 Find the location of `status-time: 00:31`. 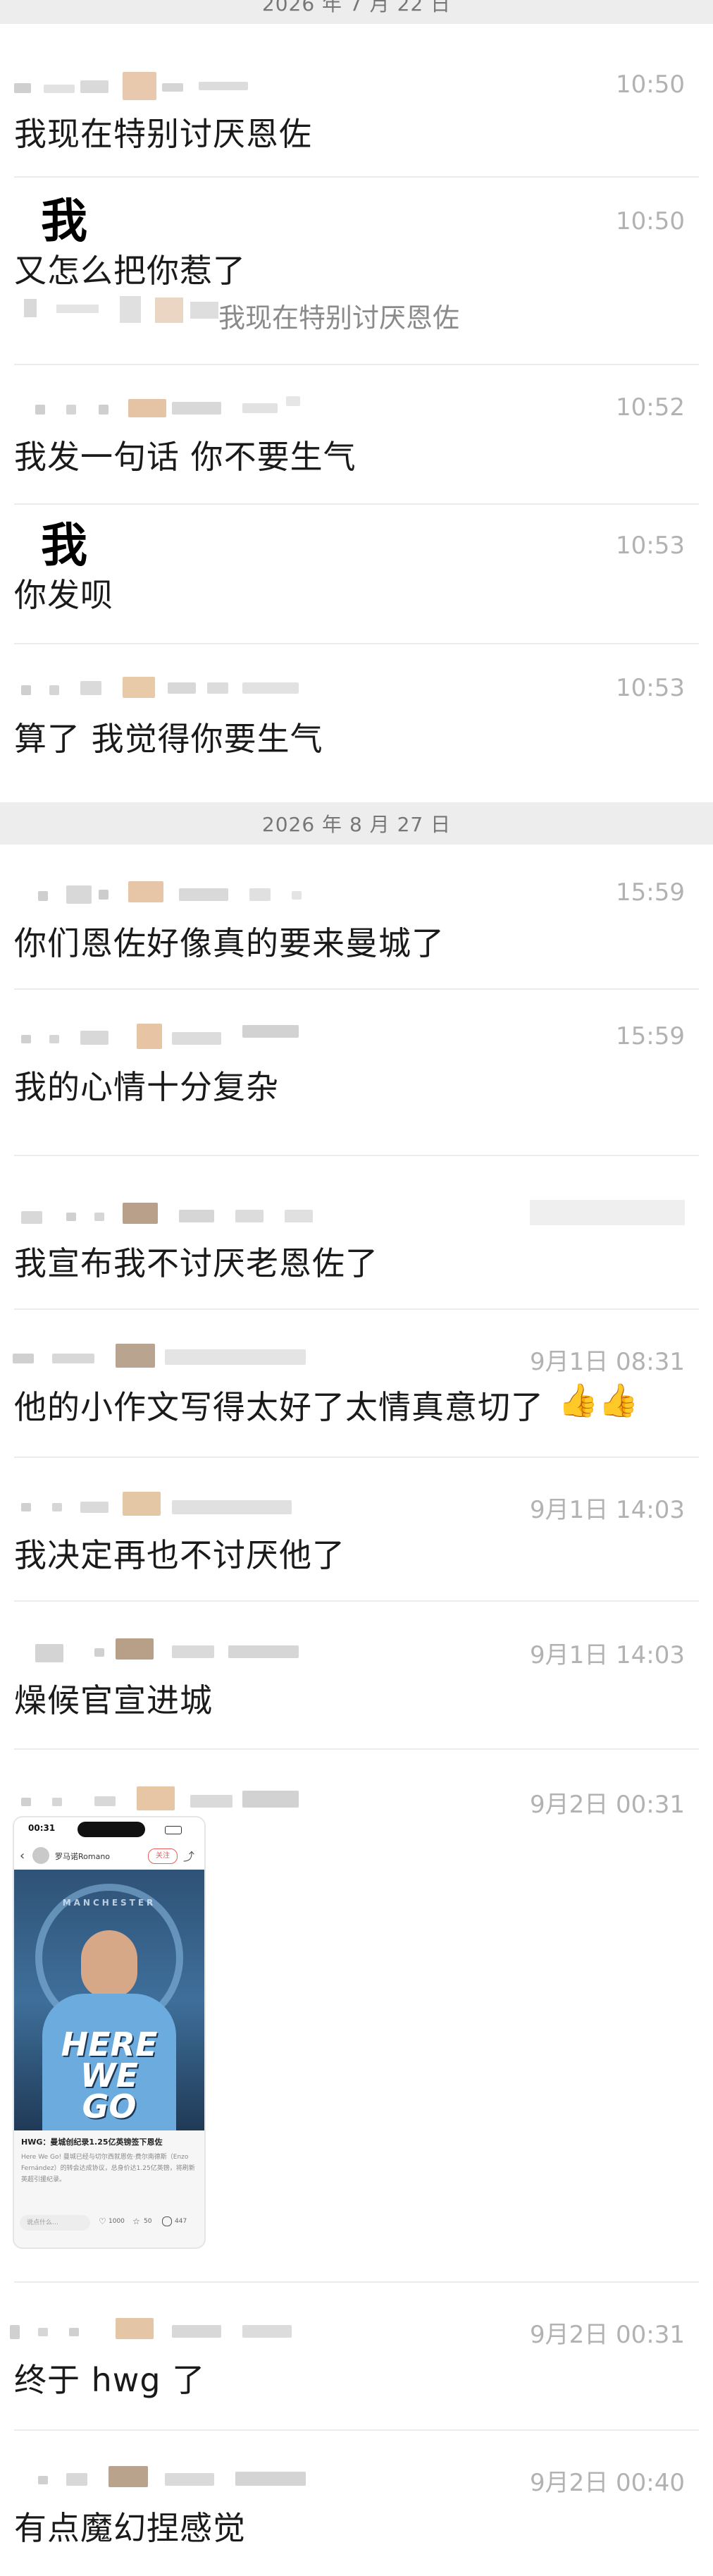

status-time: 00:31 is located at coordinates (42, 1828).